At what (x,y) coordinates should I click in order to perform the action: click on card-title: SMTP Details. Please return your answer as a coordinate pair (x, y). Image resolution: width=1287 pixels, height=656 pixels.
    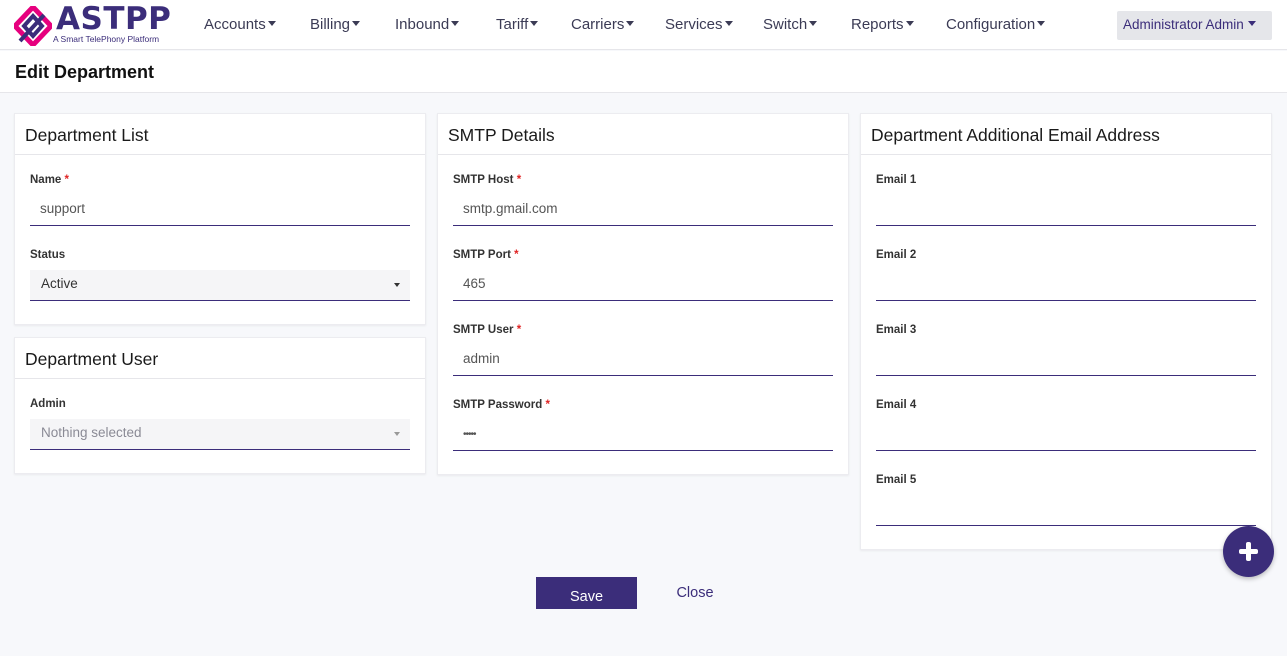
    Looking at the image, I should click on (643, 134).